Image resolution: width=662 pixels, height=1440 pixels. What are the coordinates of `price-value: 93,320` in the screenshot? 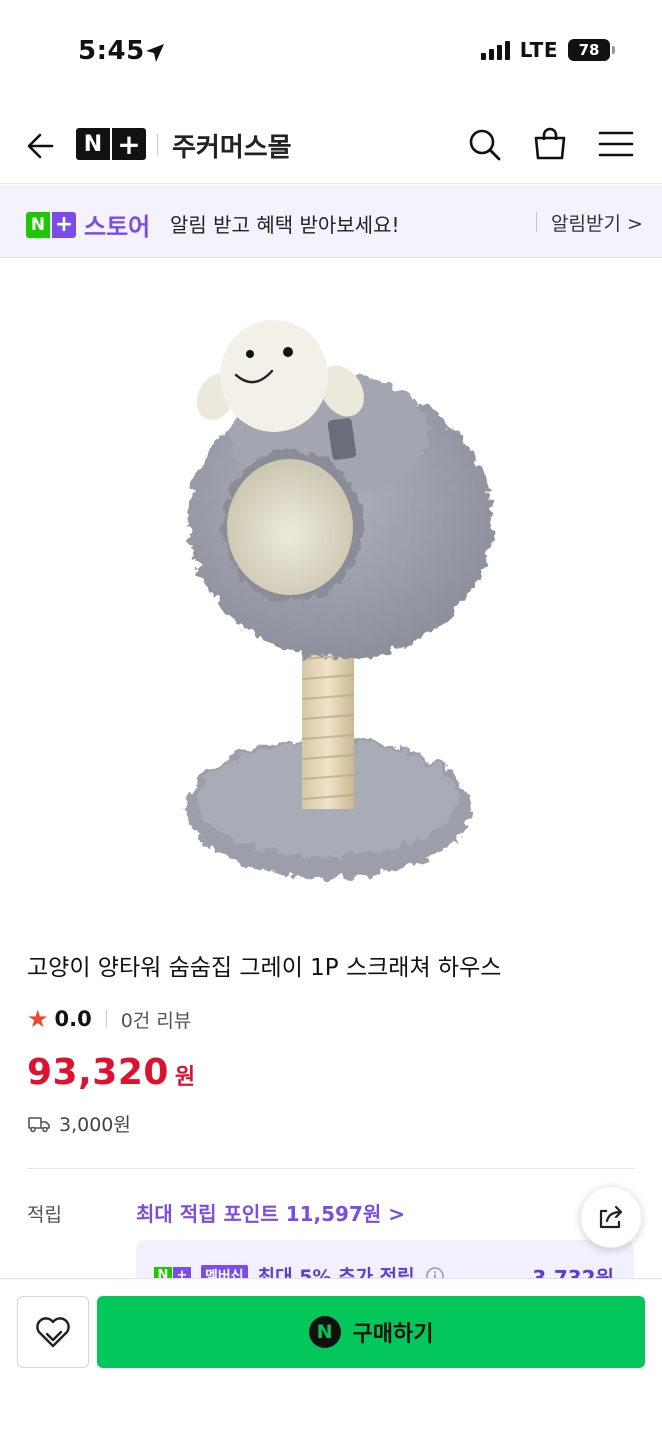 It's located at (98, 1072).